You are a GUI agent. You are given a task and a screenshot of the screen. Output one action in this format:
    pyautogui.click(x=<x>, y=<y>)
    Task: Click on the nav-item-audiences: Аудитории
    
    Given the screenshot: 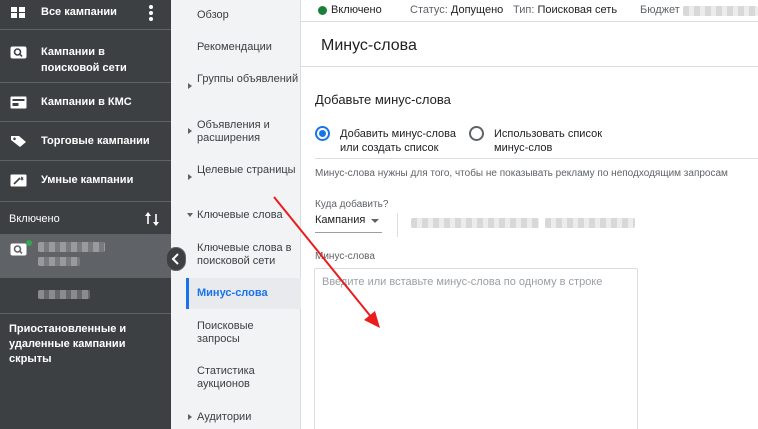 What is the action you would take?
    pyautogui.click(x=248, y=417)
    